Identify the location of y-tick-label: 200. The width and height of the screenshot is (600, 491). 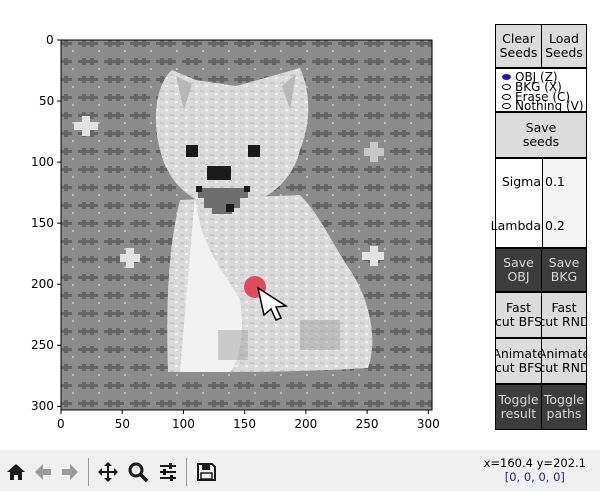
(42, 284).